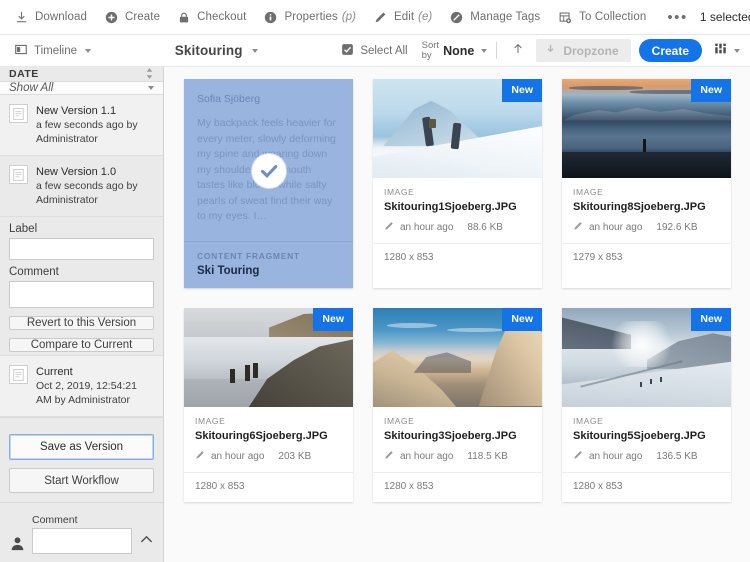 This screenshot has width=750, height=562. What do you see at coordinates (51, 17) in the screenshot?
I see `download-button: Download` at bounding box center [51, 17].